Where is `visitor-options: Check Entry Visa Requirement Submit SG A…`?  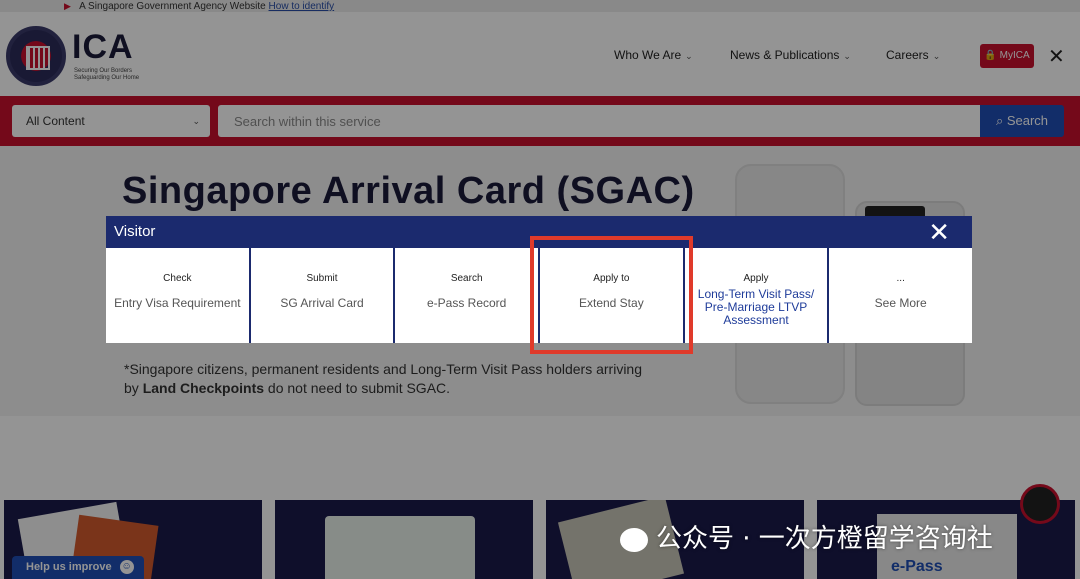
visitor-options: Check Entry Visa Requirement Submit SG A… is located at coordinates (539, 295).